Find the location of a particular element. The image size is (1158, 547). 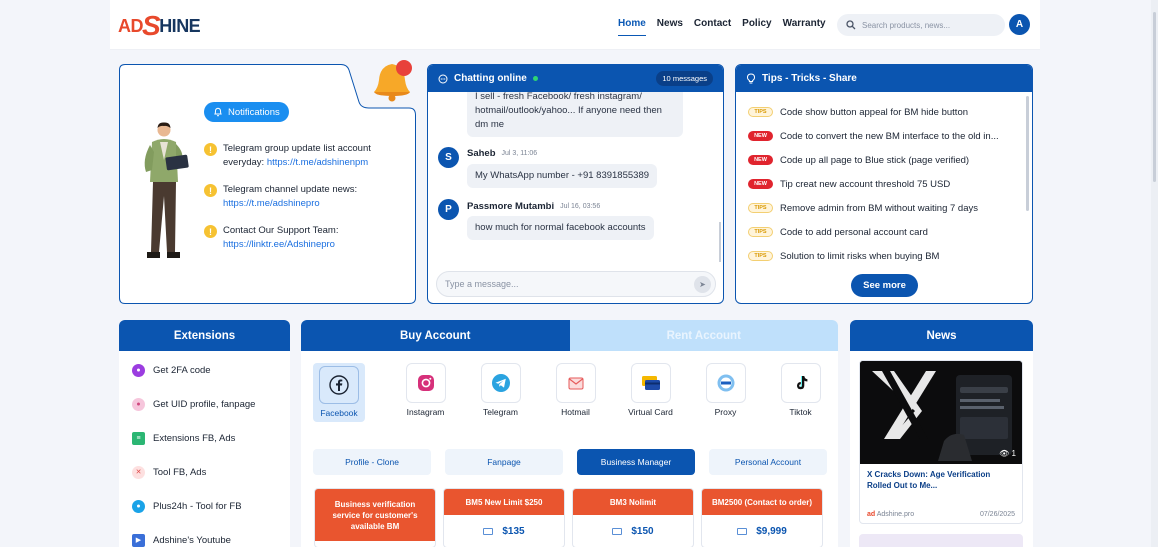

price-value: $150 is located at coordinates (642, 531).